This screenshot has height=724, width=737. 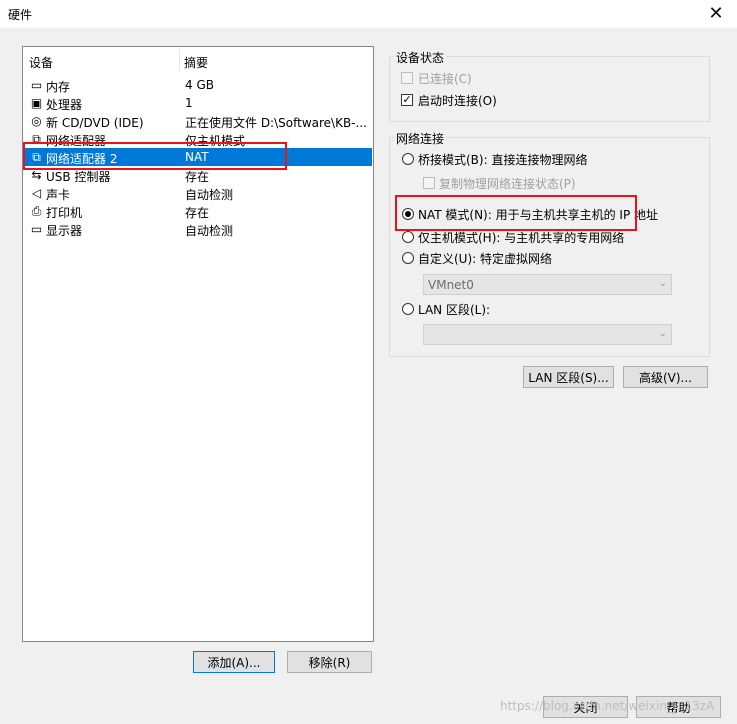 I want to click on device-summary: 1, so click(x=189, y=103).